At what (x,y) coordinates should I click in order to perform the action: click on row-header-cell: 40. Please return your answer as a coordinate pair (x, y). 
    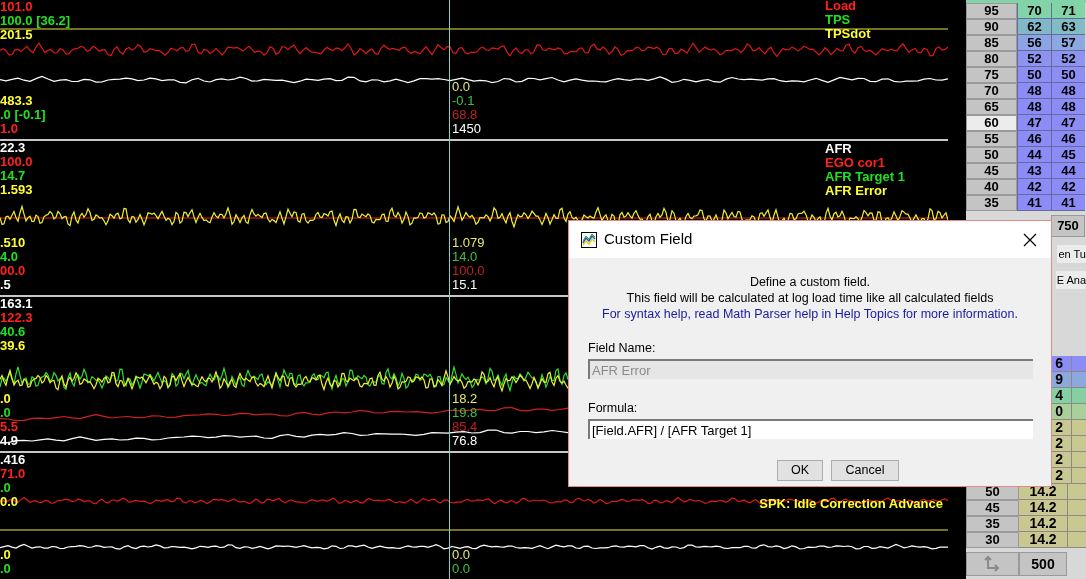
    Looking at the image, I should click on (991, 187).